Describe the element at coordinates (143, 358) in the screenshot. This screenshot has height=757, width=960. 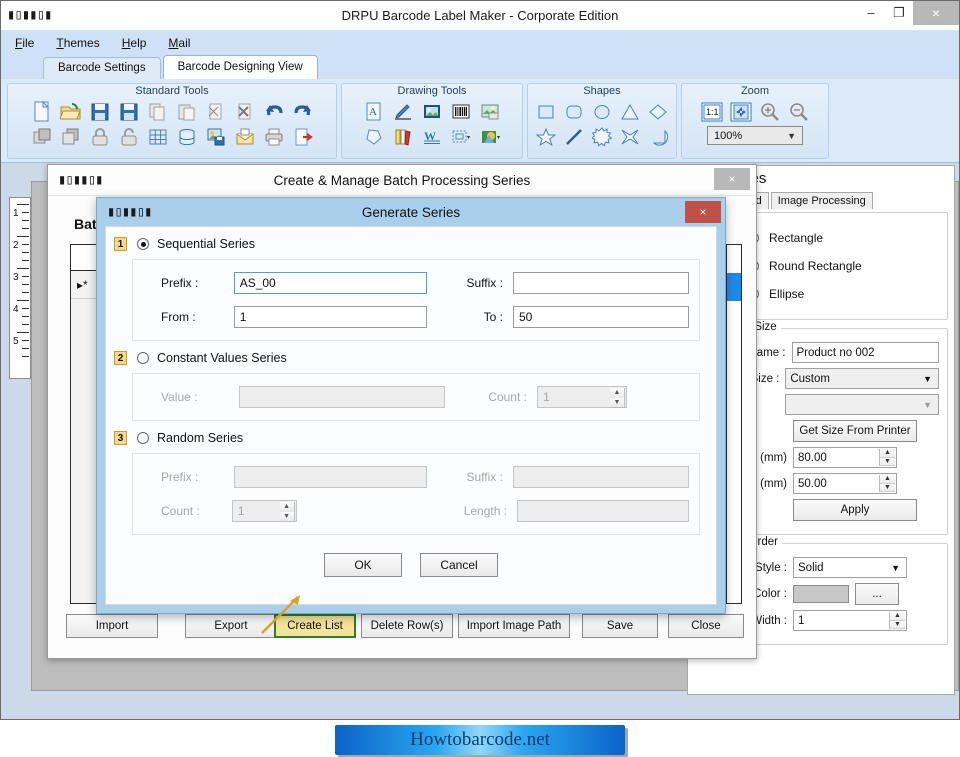
I see `radio-constant-values-series` at that location.